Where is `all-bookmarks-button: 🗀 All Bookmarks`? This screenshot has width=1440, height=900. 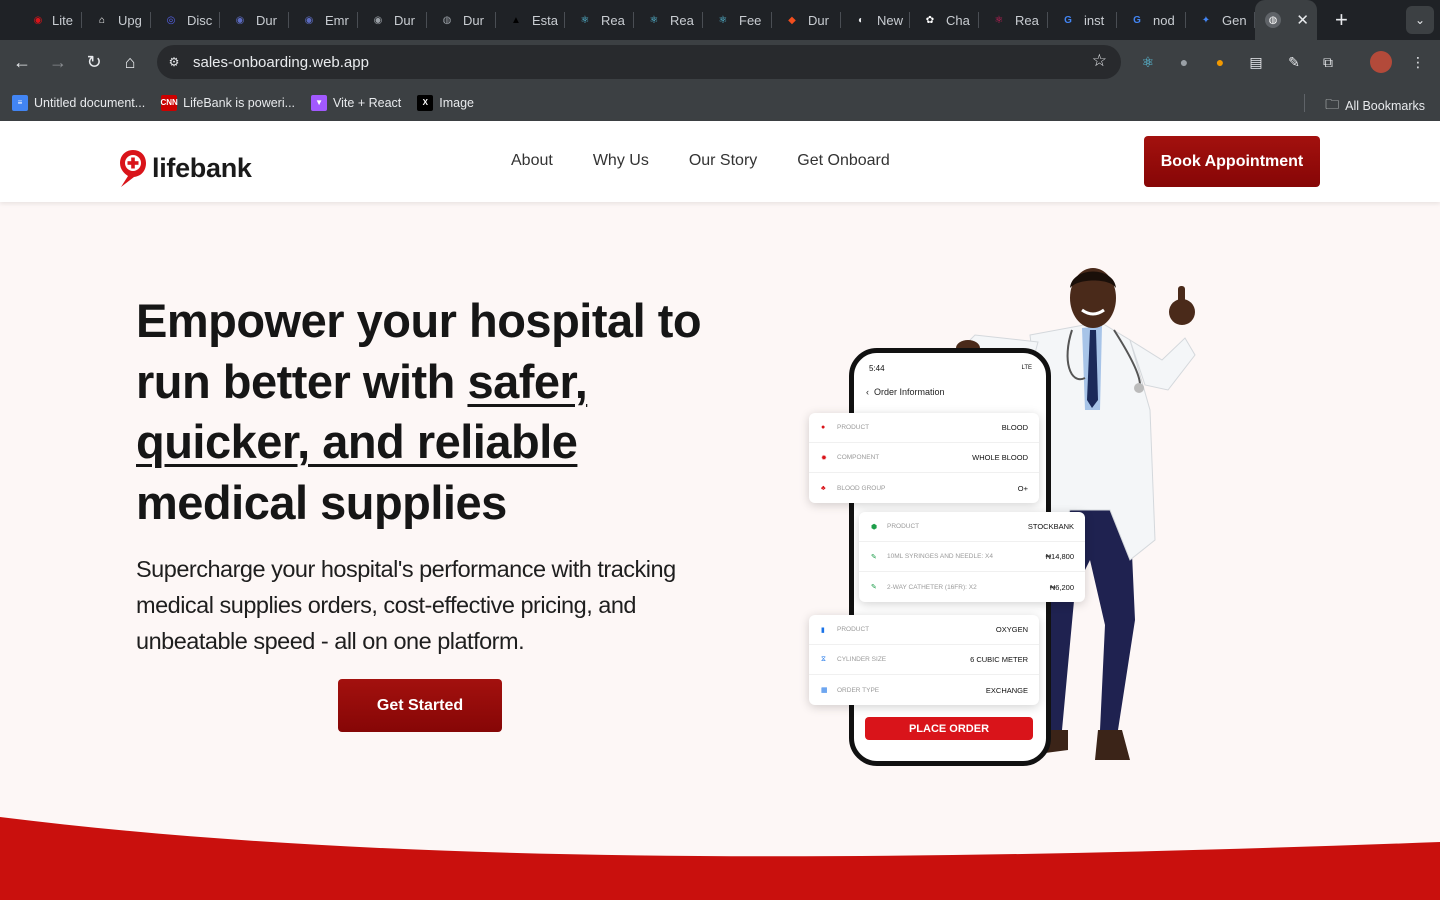
all-bookmarks-button: 🗀 All Bookmarks is located at coordinates (1375, 106).